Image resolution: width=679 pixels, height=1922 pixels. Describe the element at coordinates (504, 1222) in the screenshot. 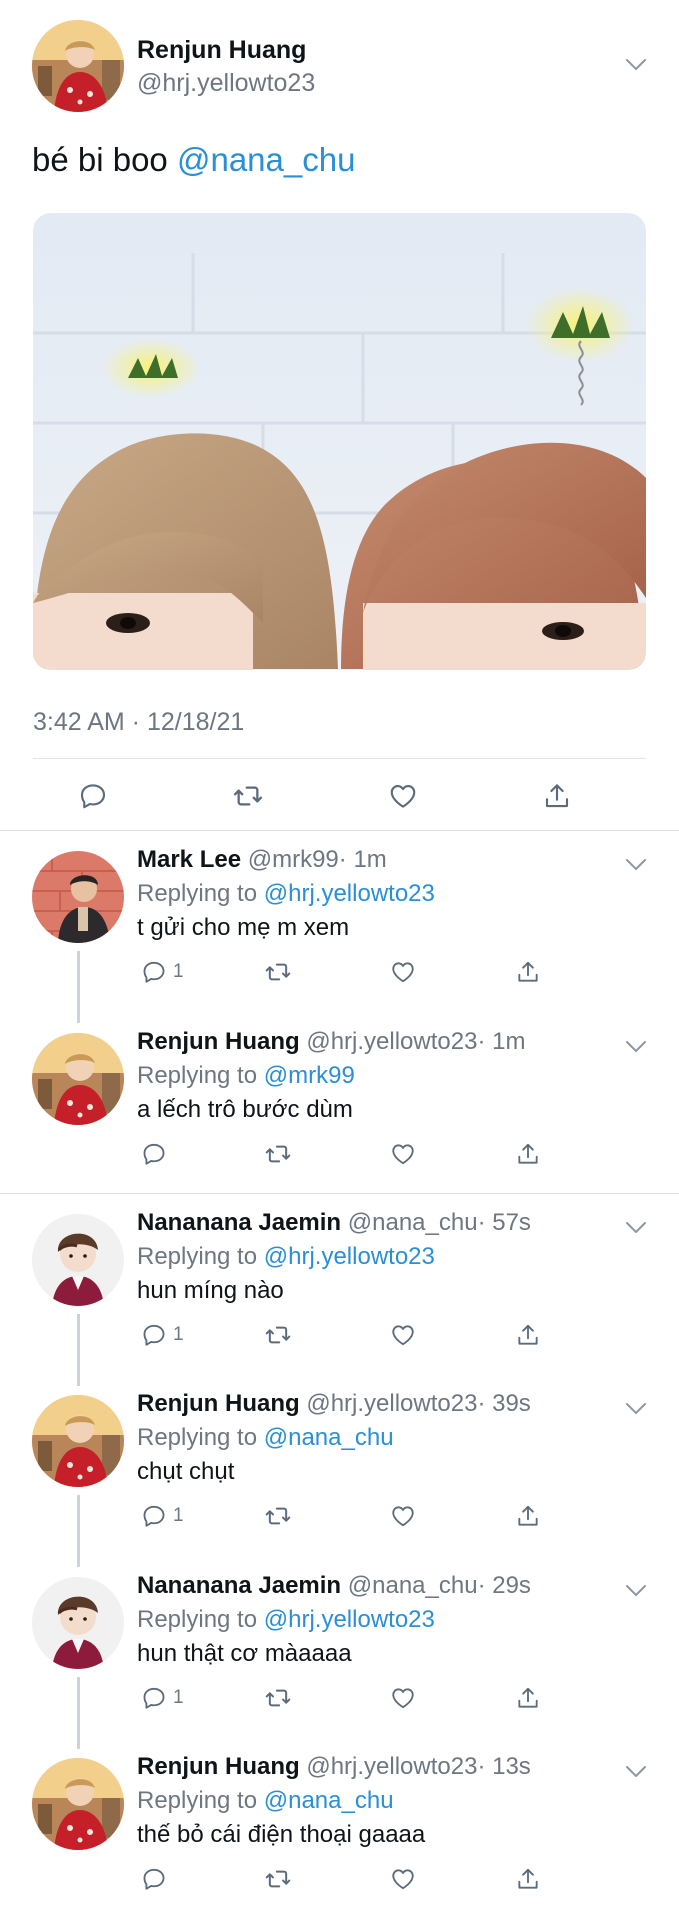

I see `reply-time: · 57s` at that location.